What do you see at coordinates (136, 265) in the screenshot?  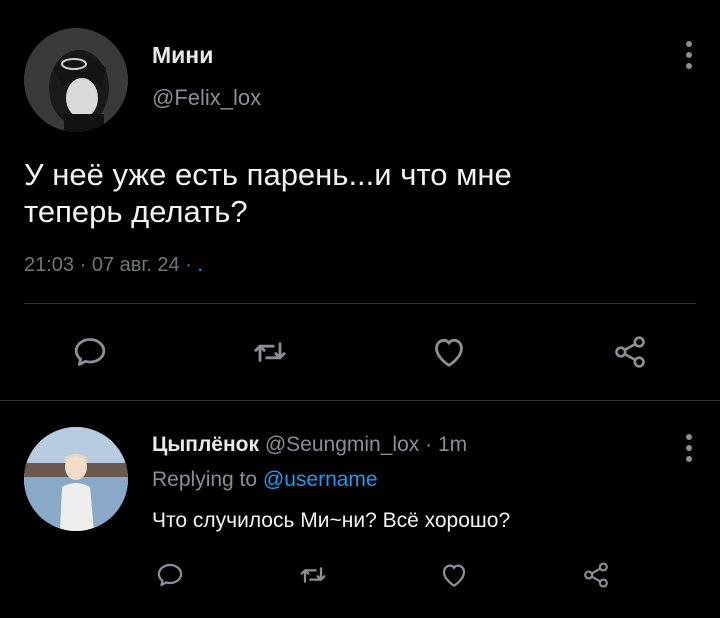 I see `tweet-date: 07 авг. 24` at bounding box center [136, 265].